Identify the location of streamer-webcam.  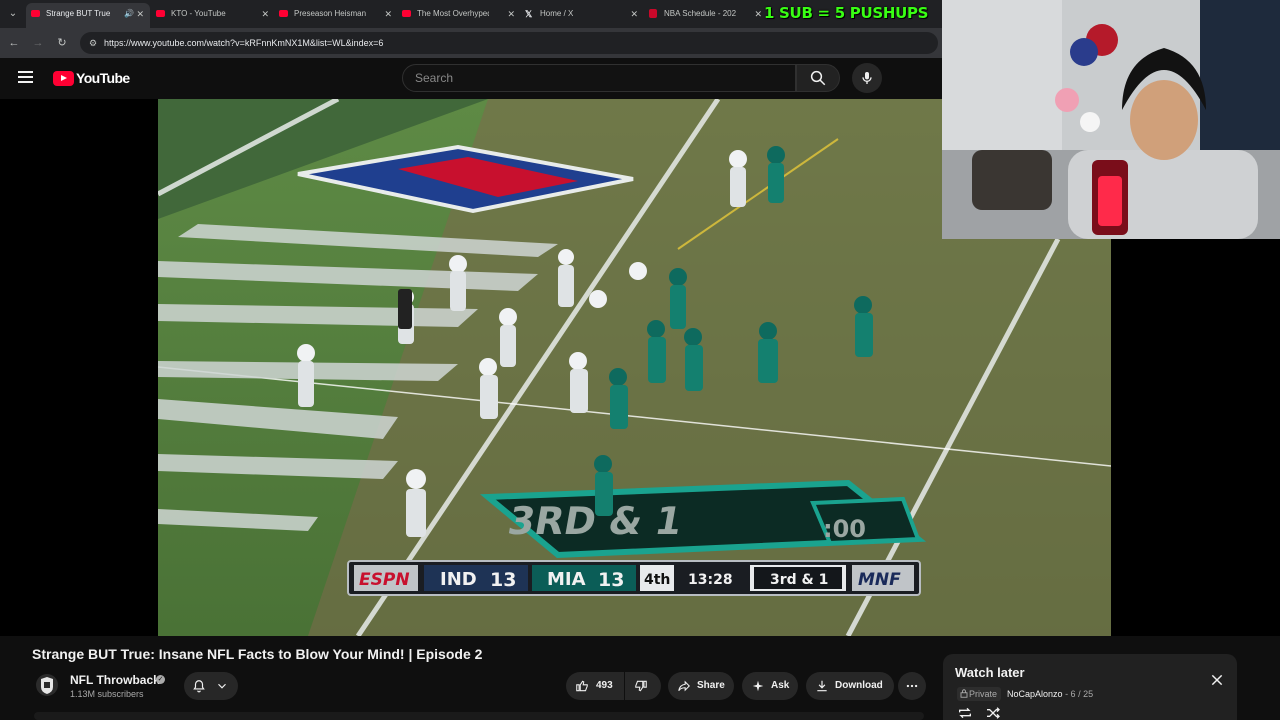
(1111, 119).